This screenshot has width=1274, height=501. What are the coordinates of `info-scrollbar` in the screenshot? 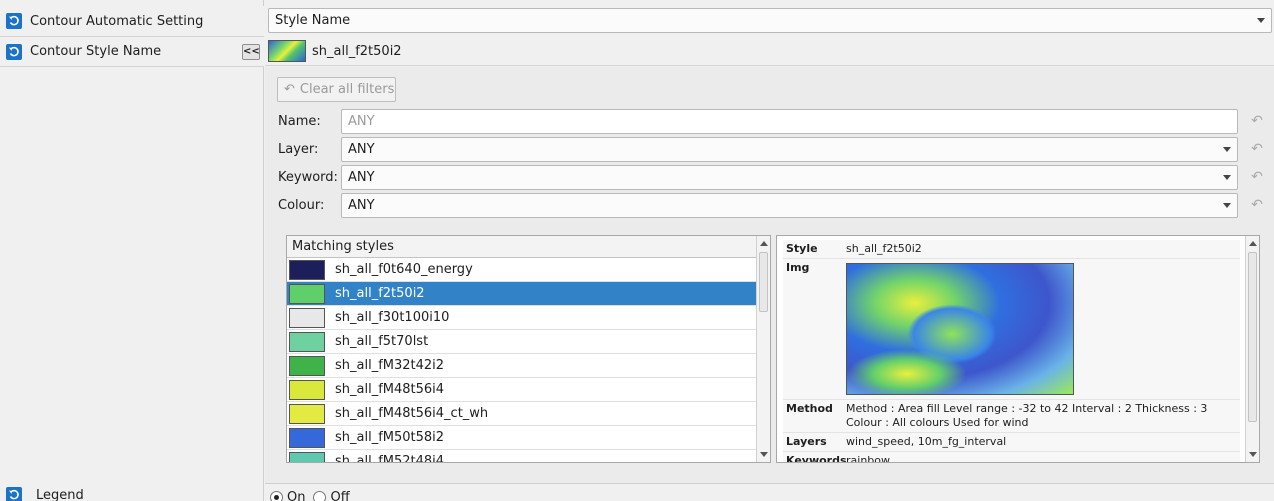 It's located at (1252, 349).